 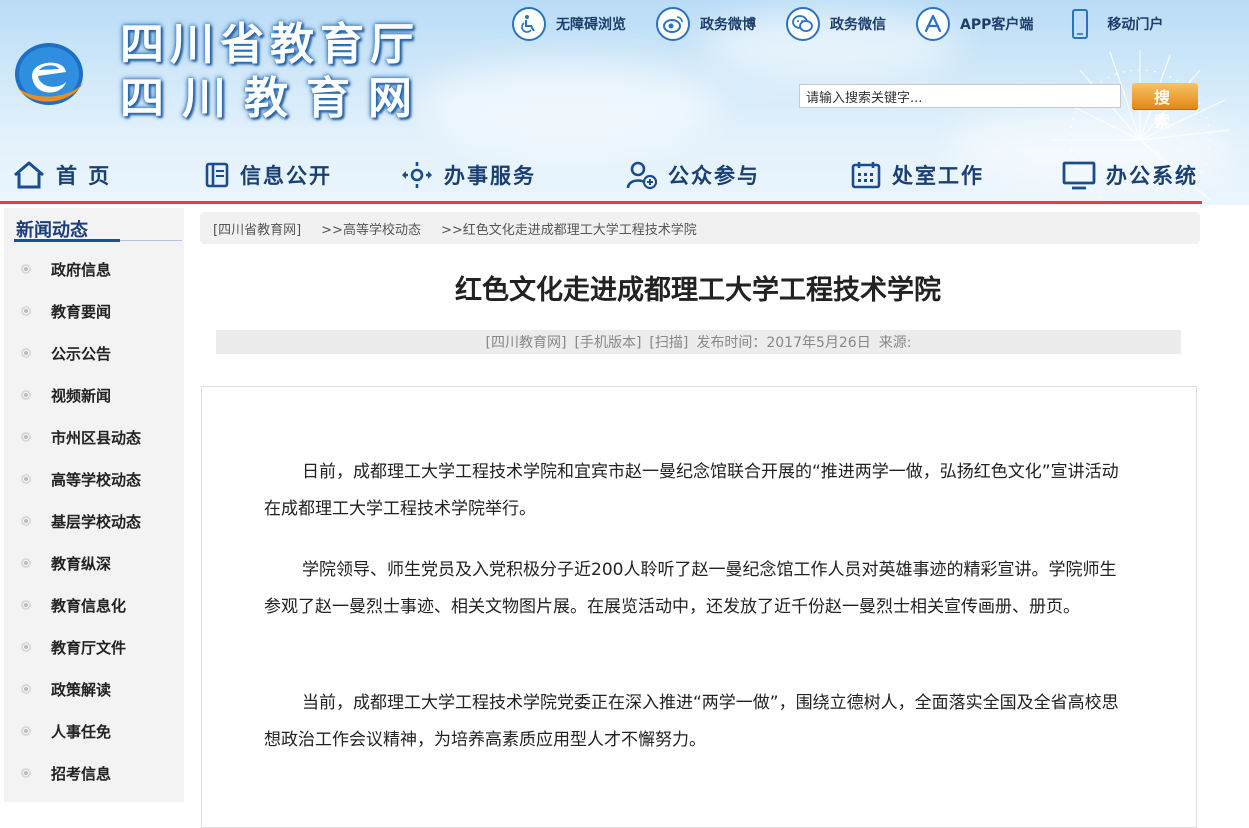 I want to click on nav-services-label: 办事服务, so click(x=490, y=176).